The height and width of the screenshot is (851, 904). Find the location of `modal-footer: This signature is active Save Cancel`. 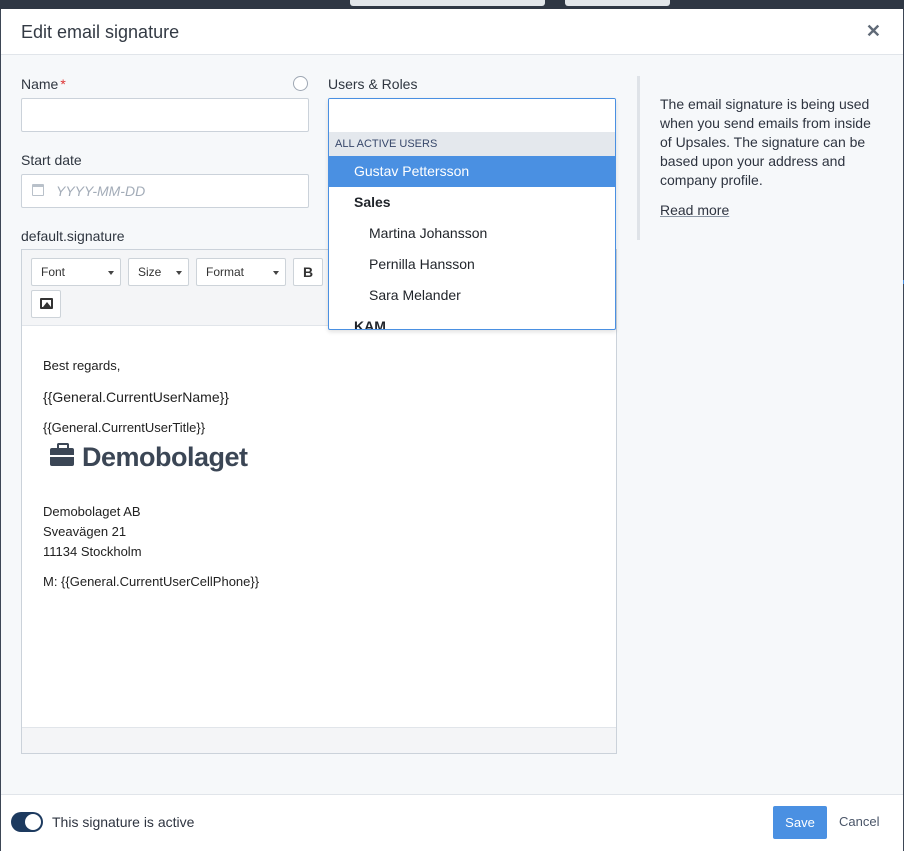

modal-footer: This signature is active Save Cancel is located at coordinates (452, 822).